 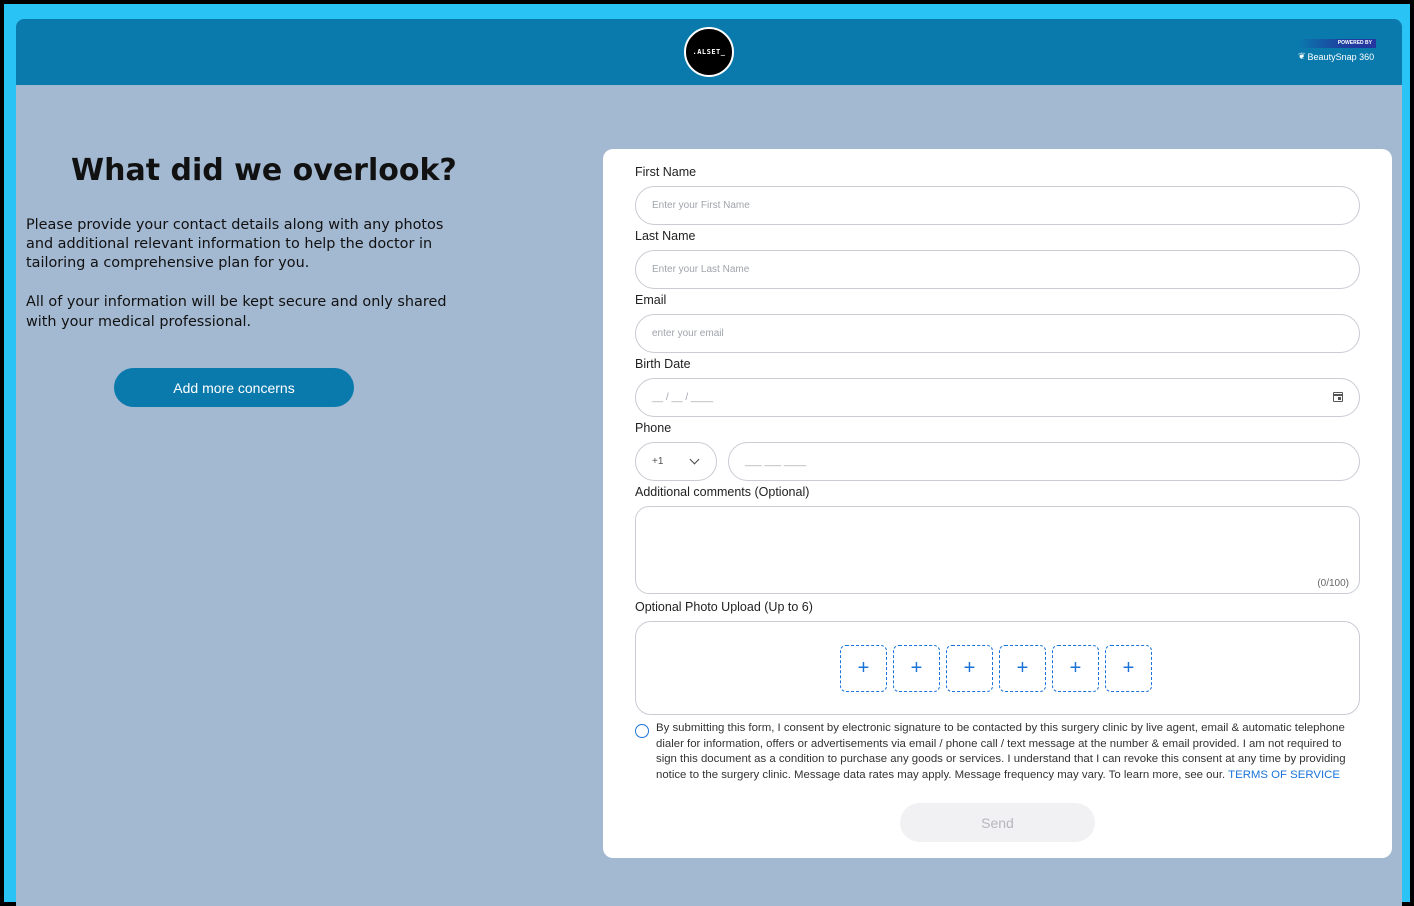 What do you see at coordinates (694, 459) in the screenshot?
I see `chevron-down-icon` at bounding box center [694, 459].